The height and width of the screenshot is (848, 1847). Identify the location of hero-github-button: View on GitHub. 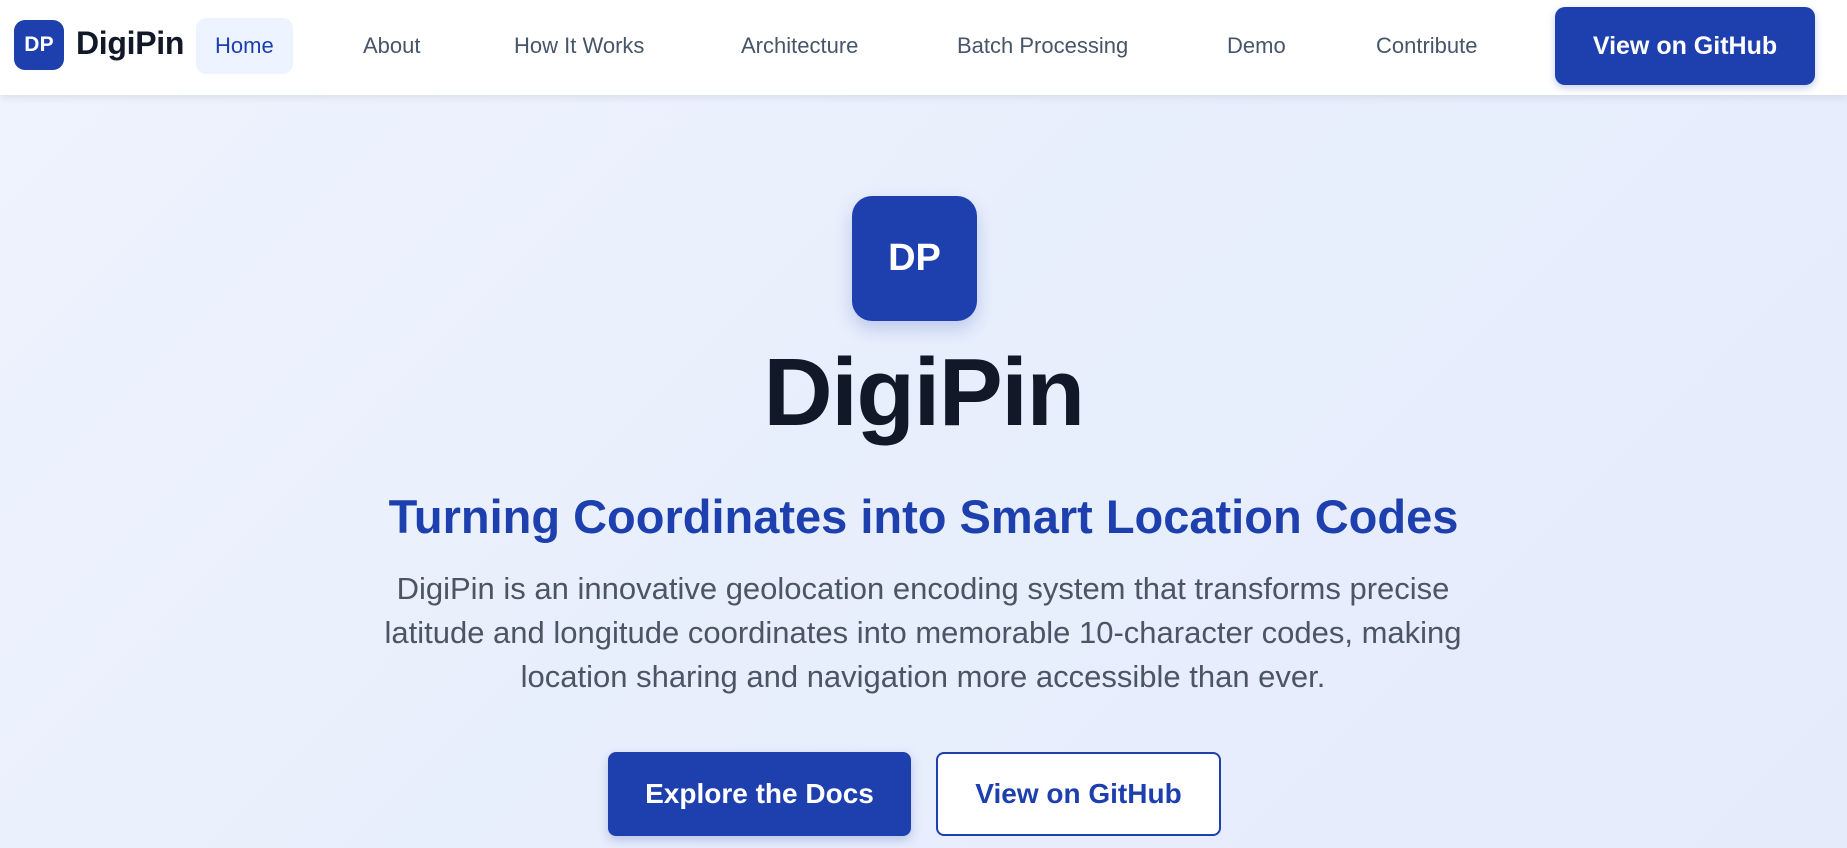
(1078, 794).